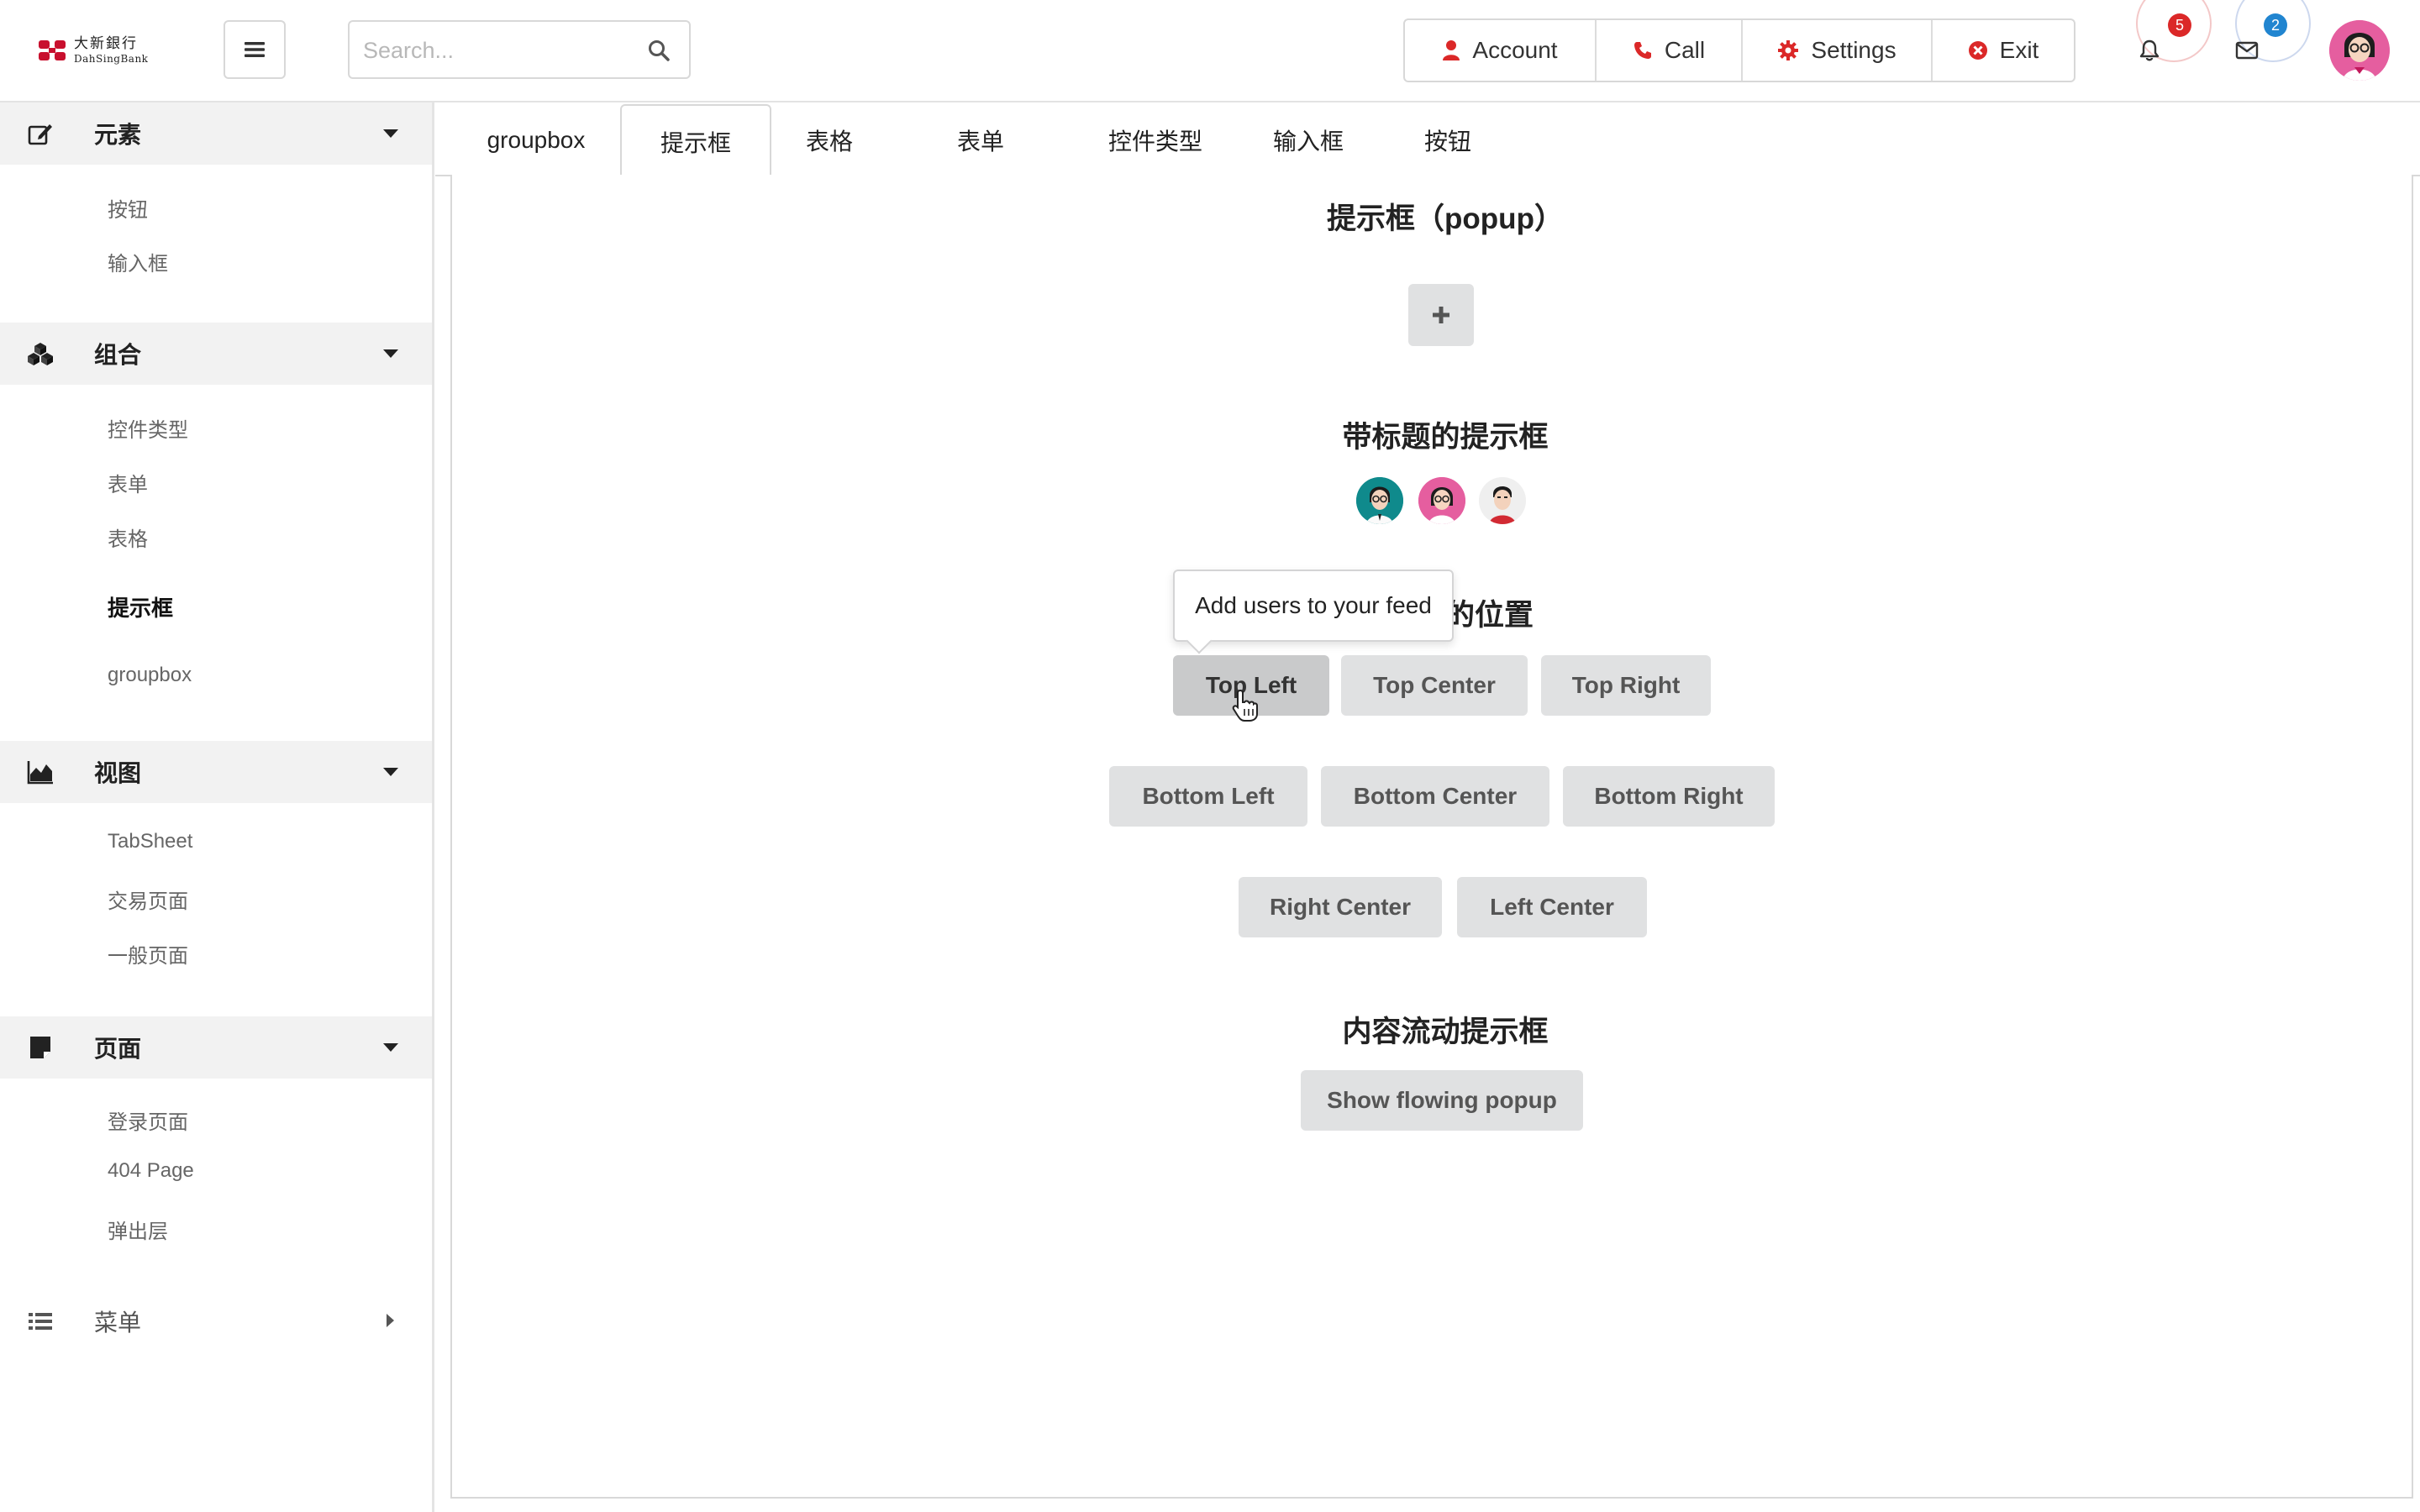  What do you see at coordinates (2275, 25) in the screenshot?
I see `messages-count-badge: 2` at bounding box center [2275, 25].